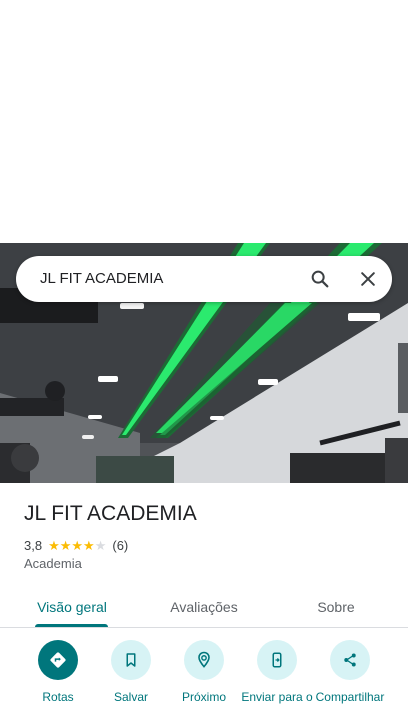 The image size is (408, 726). I want to click on tab-about: Sobre, so click(336, 607).